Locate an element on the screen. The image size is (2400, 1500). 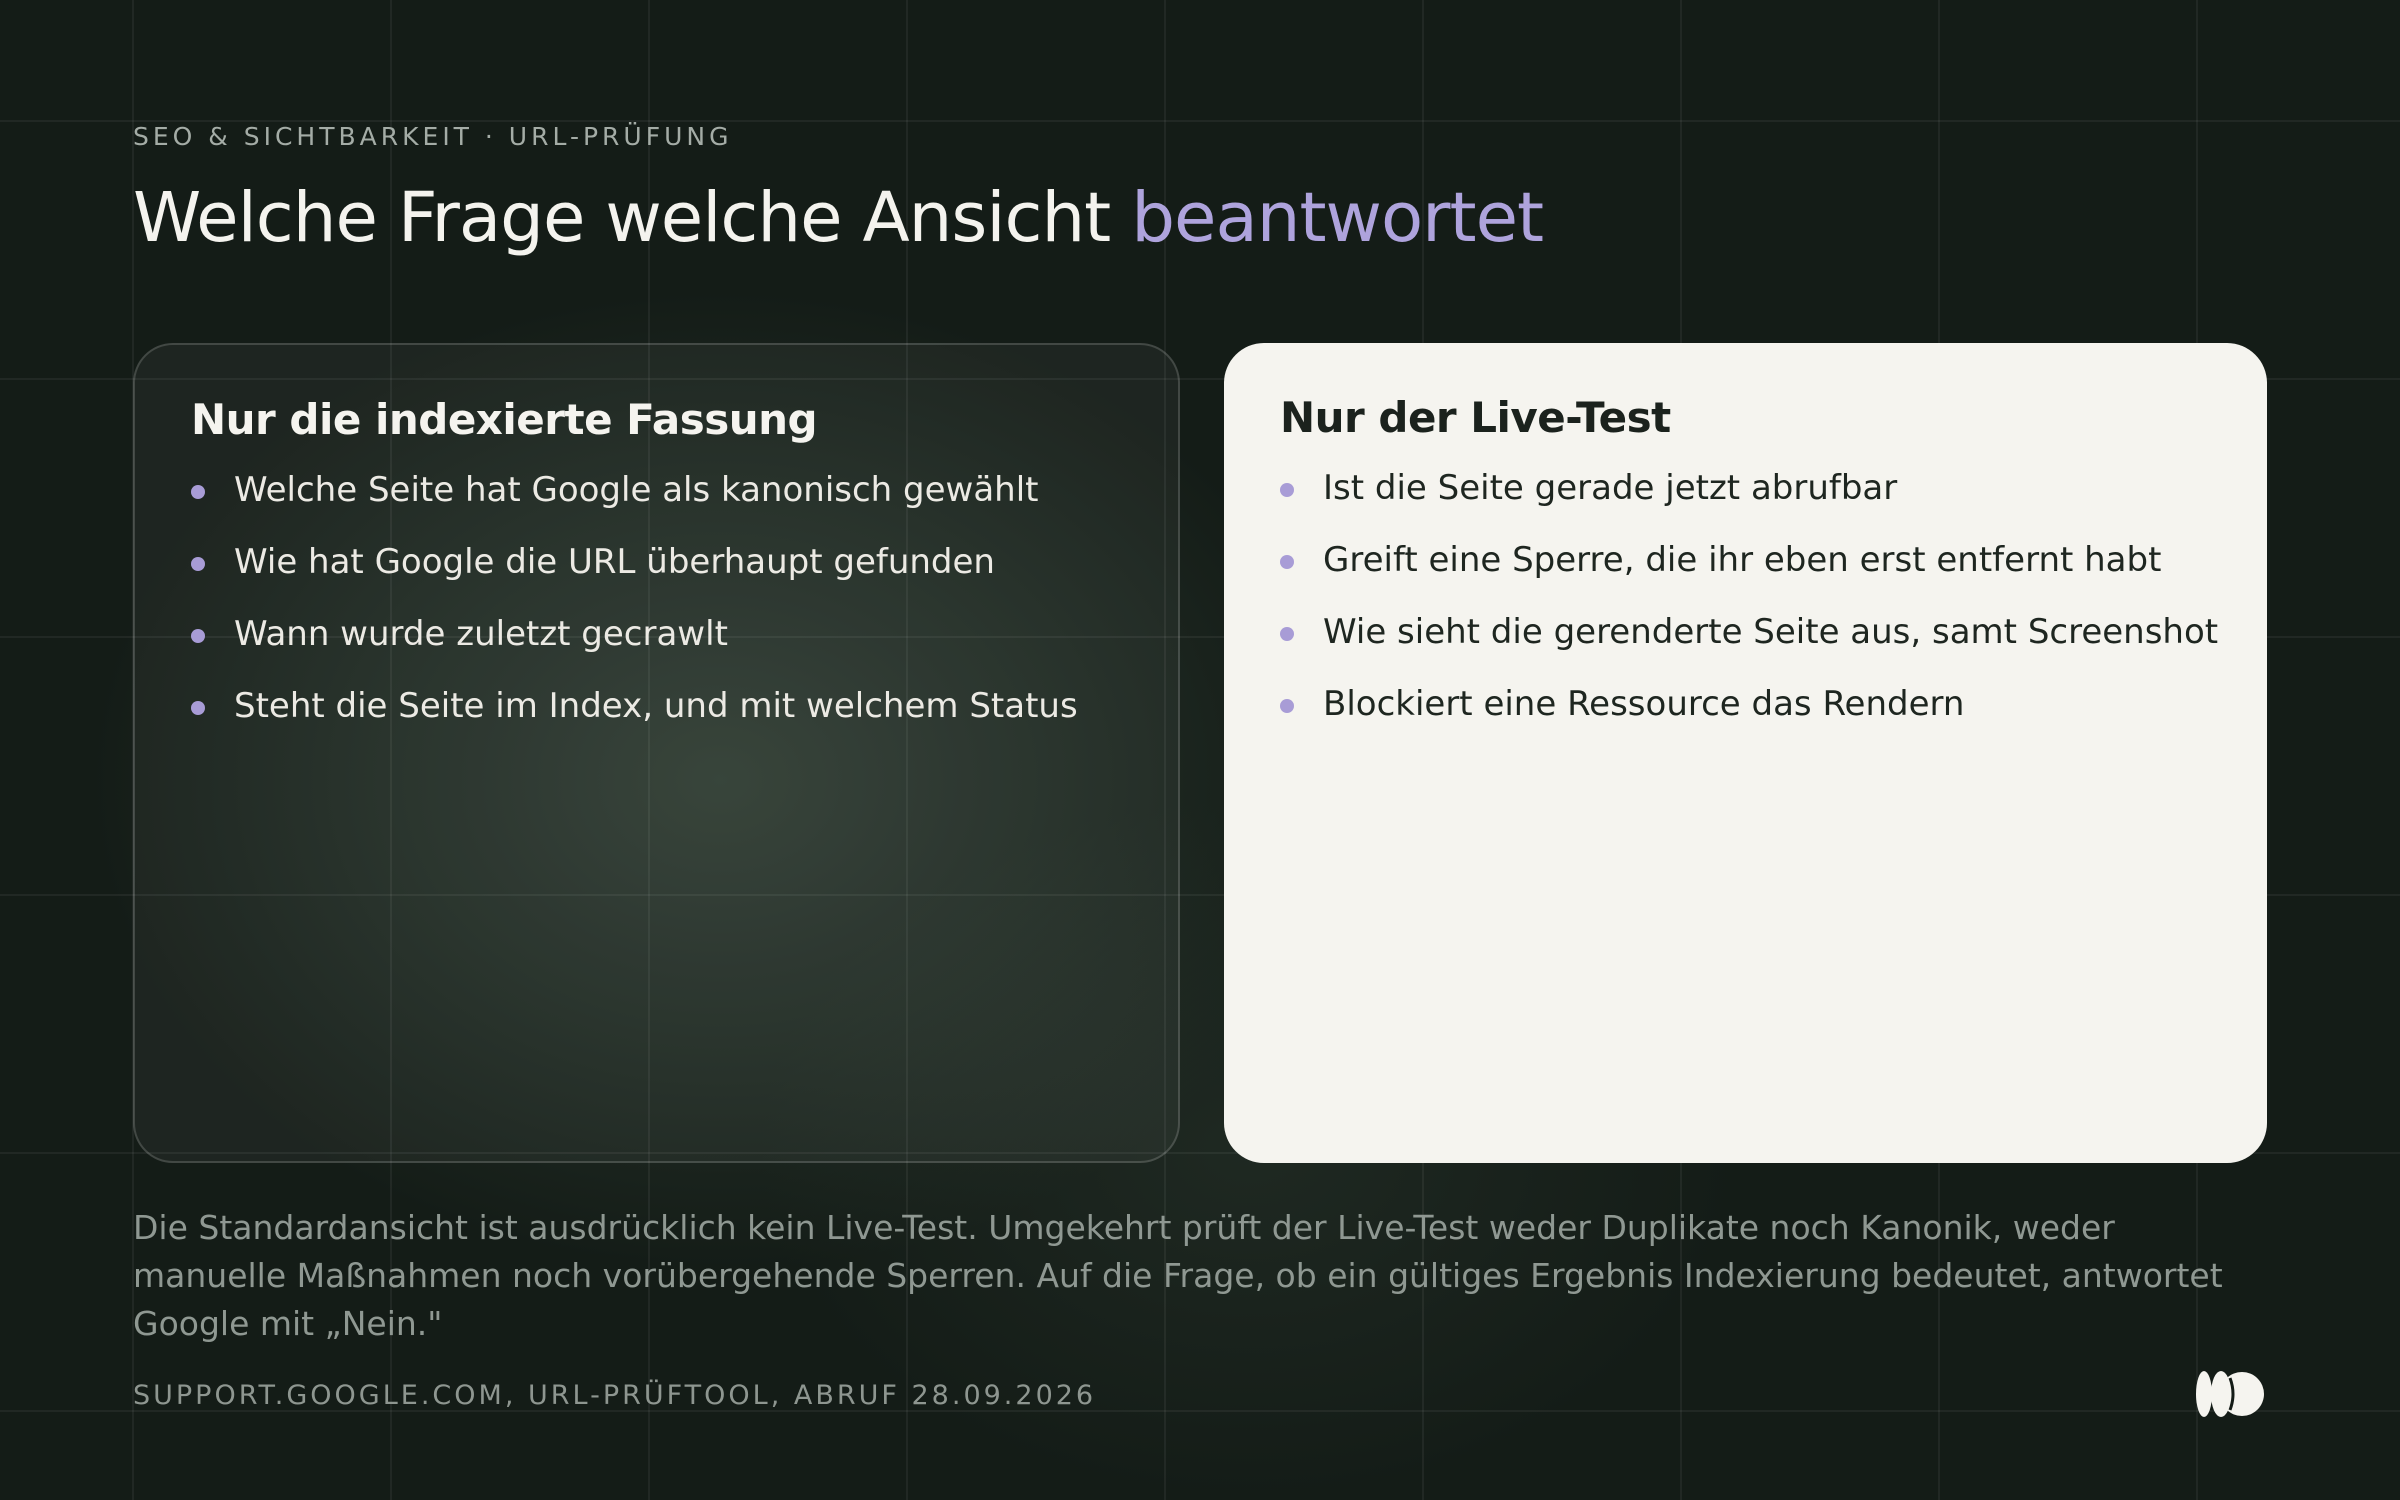
list-item-text: Wann wurde zuletzt gecrawlt is located at coordinates (481, 634).